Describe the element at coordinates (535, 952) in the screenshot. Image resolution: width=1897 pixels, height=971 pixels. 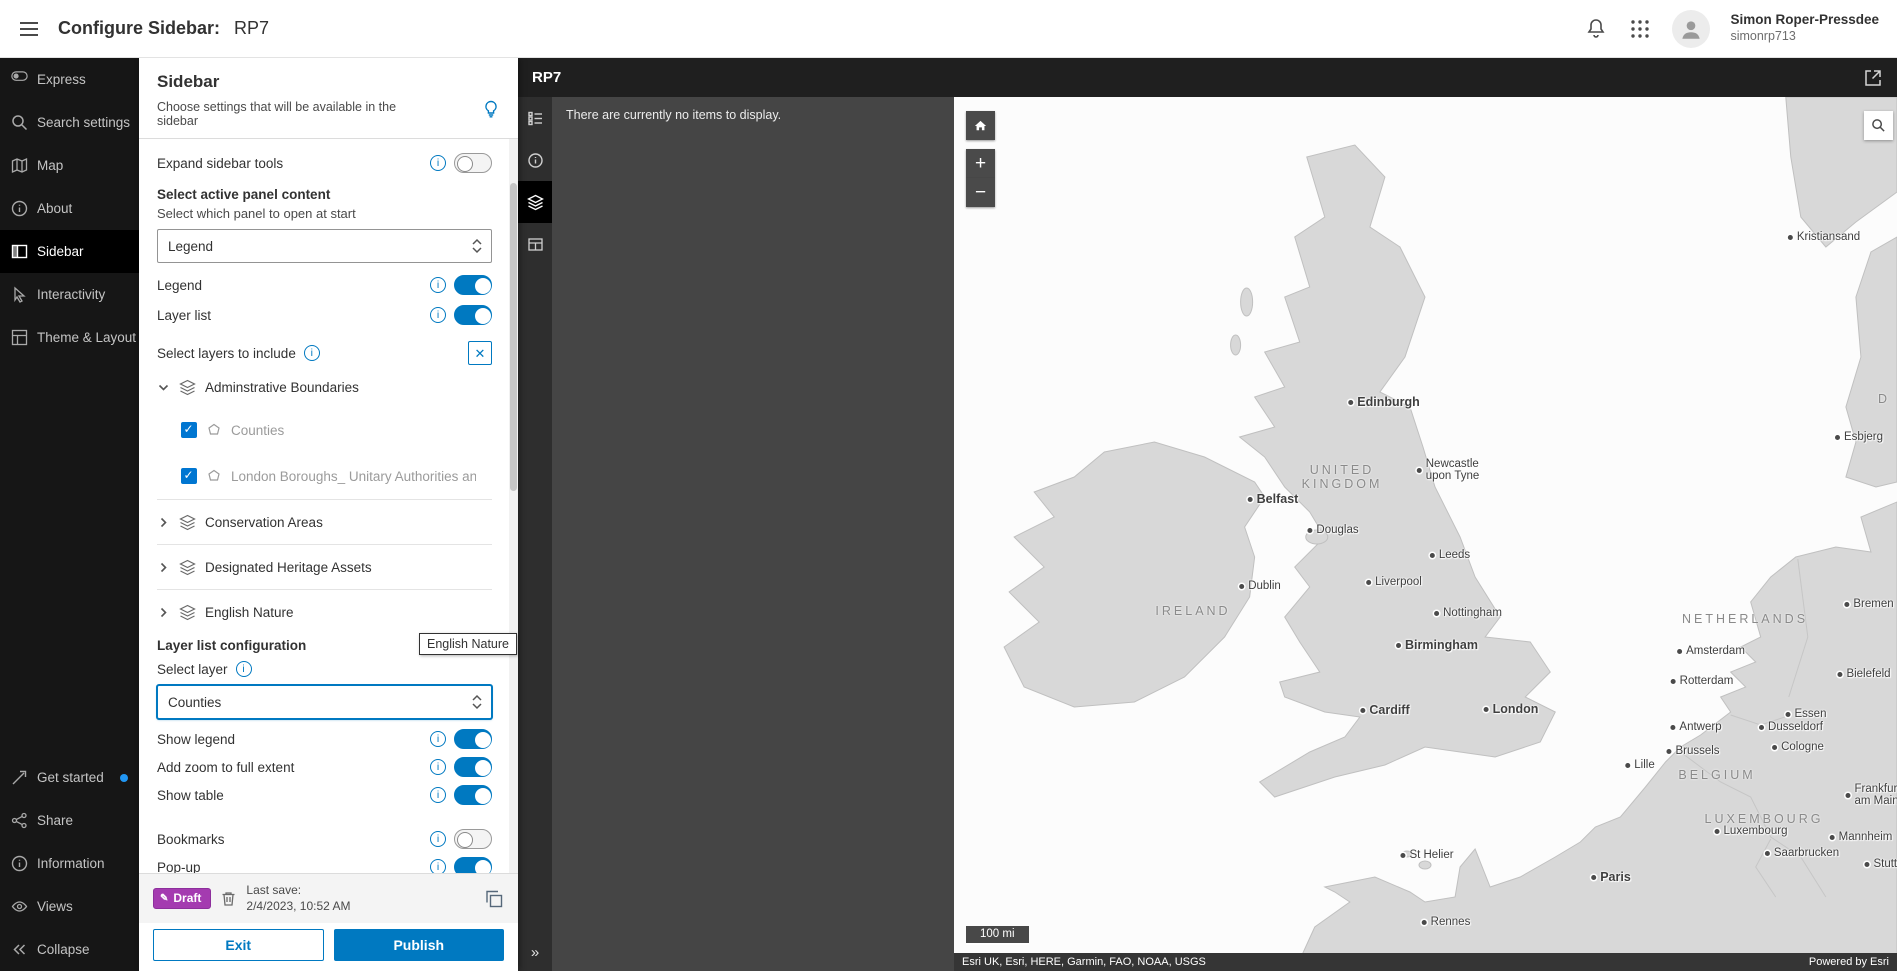
I see `expand-panel-chevrons-button` at that location.